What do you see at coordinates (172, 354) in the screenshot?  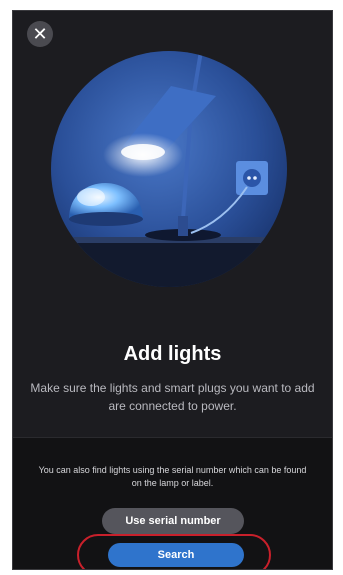 I see `page-title: Add lights` at bounding box center [172, 354].